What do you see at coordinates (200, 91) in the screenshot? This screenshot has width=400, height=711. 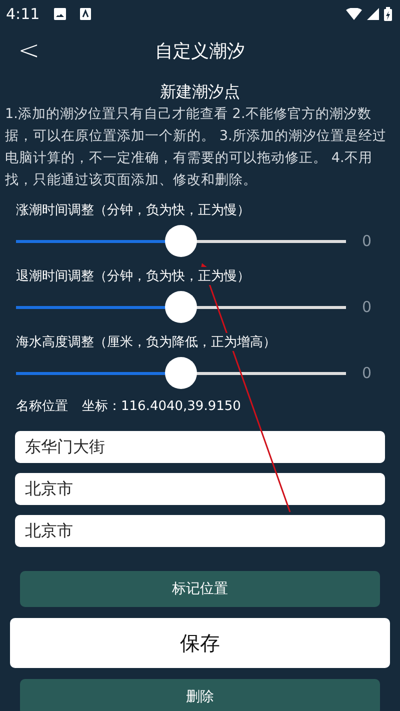 I see `section-title: 新建潮汐点` at bounding box center [200, 91].